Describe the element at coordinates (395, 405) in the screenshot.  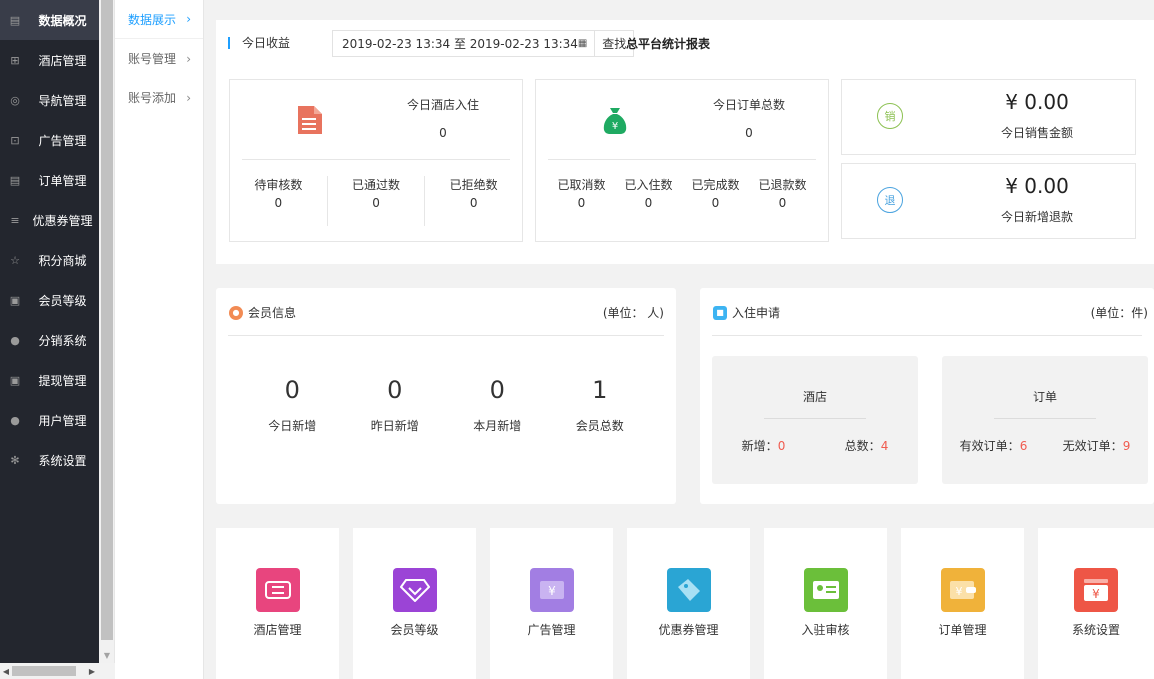
I see `stat-yesterday-new: 0 昨日新增` at that location.